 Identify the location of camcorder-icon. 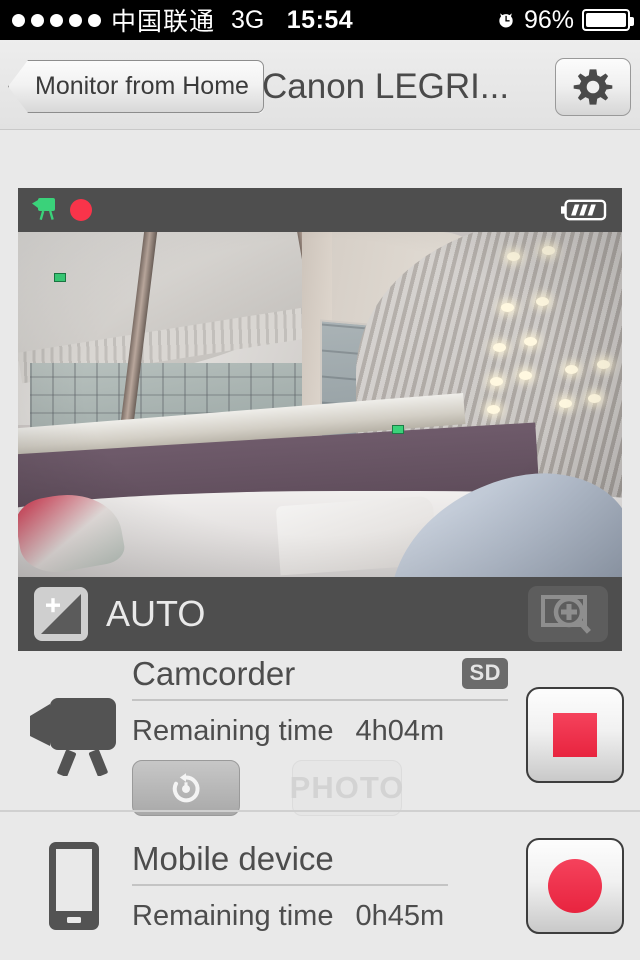
(43, 209).